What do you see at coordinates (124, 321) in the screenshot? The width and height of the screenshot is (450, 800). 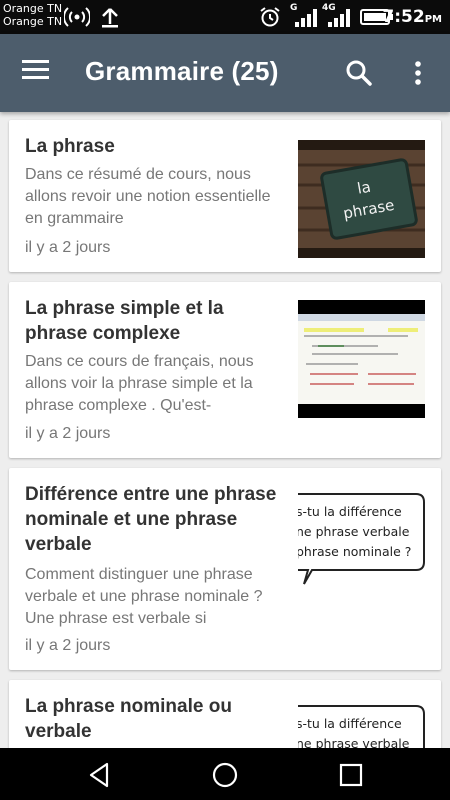 I see `article-title: La phrase simple et la phrase complexe` at bounding box center [124, 321].